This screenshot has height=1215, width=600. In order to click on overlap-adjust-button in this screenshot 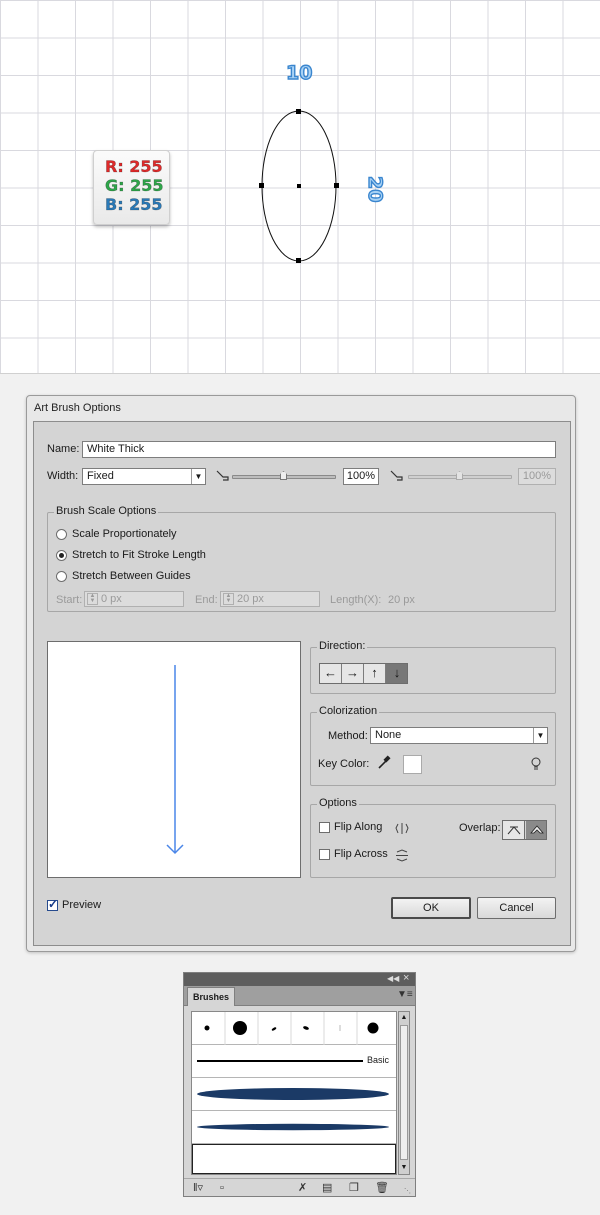, I will do `click(514, 830)`.